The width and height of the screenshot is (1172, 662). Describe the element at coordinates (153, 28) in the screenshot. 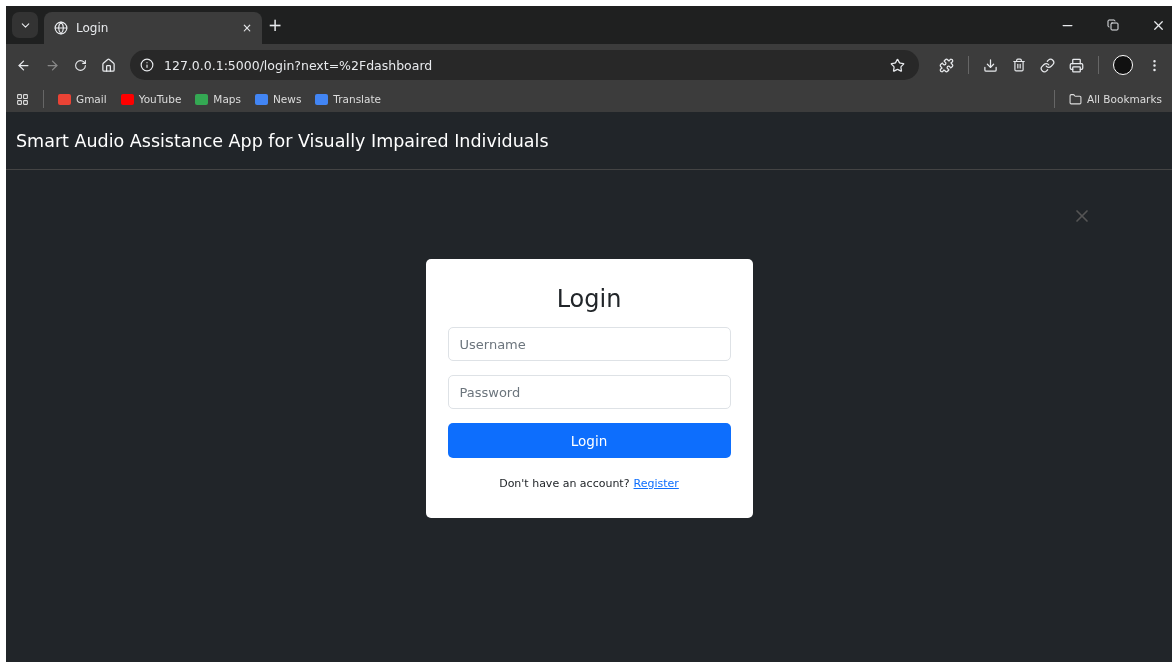

I see `browser-tab: Login ×` at that location.